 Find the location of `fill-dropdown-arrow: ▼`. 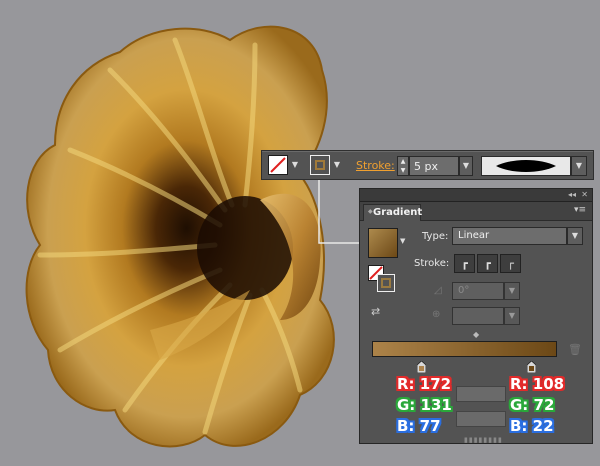

fill-dropdown-arrow: ▼ is located at coordinates (295, 165).